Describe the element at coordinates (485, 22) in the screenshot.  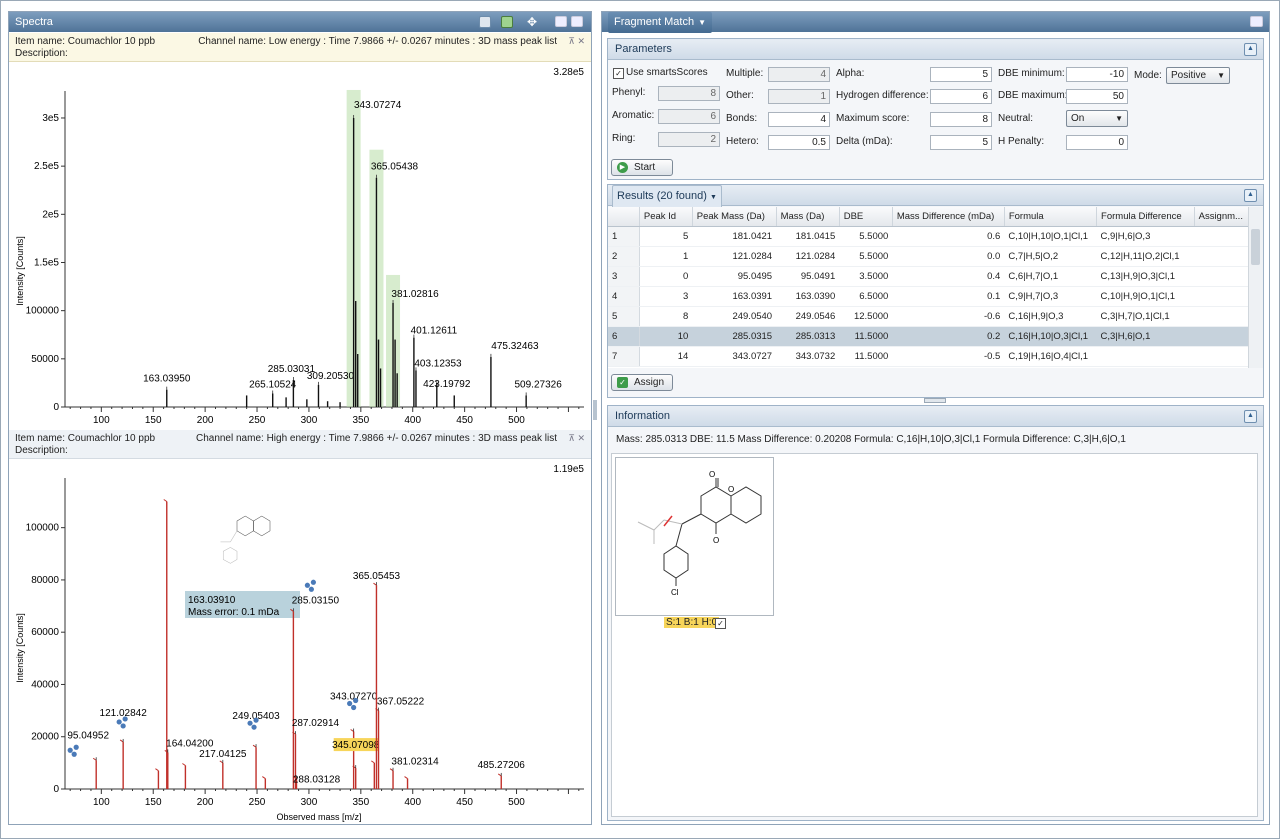
I see `table-icon` at that location.